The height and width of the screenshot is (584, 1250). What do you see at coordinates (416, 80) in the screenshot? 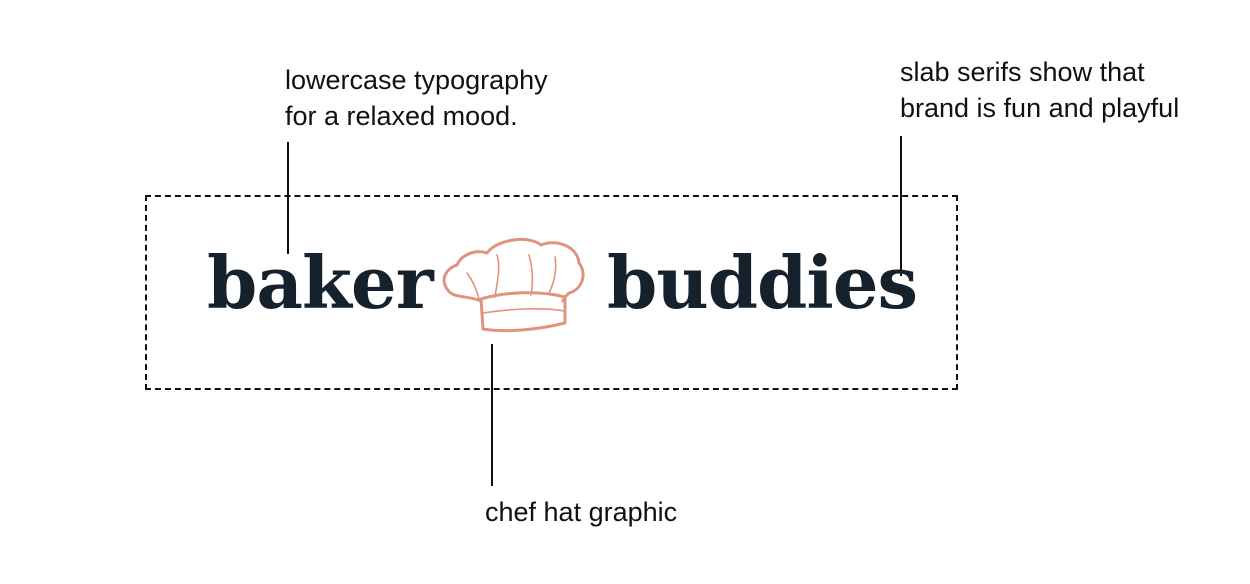
I see `annotation-typography-line1: lowercase typography` at bounding box center [416, 80].